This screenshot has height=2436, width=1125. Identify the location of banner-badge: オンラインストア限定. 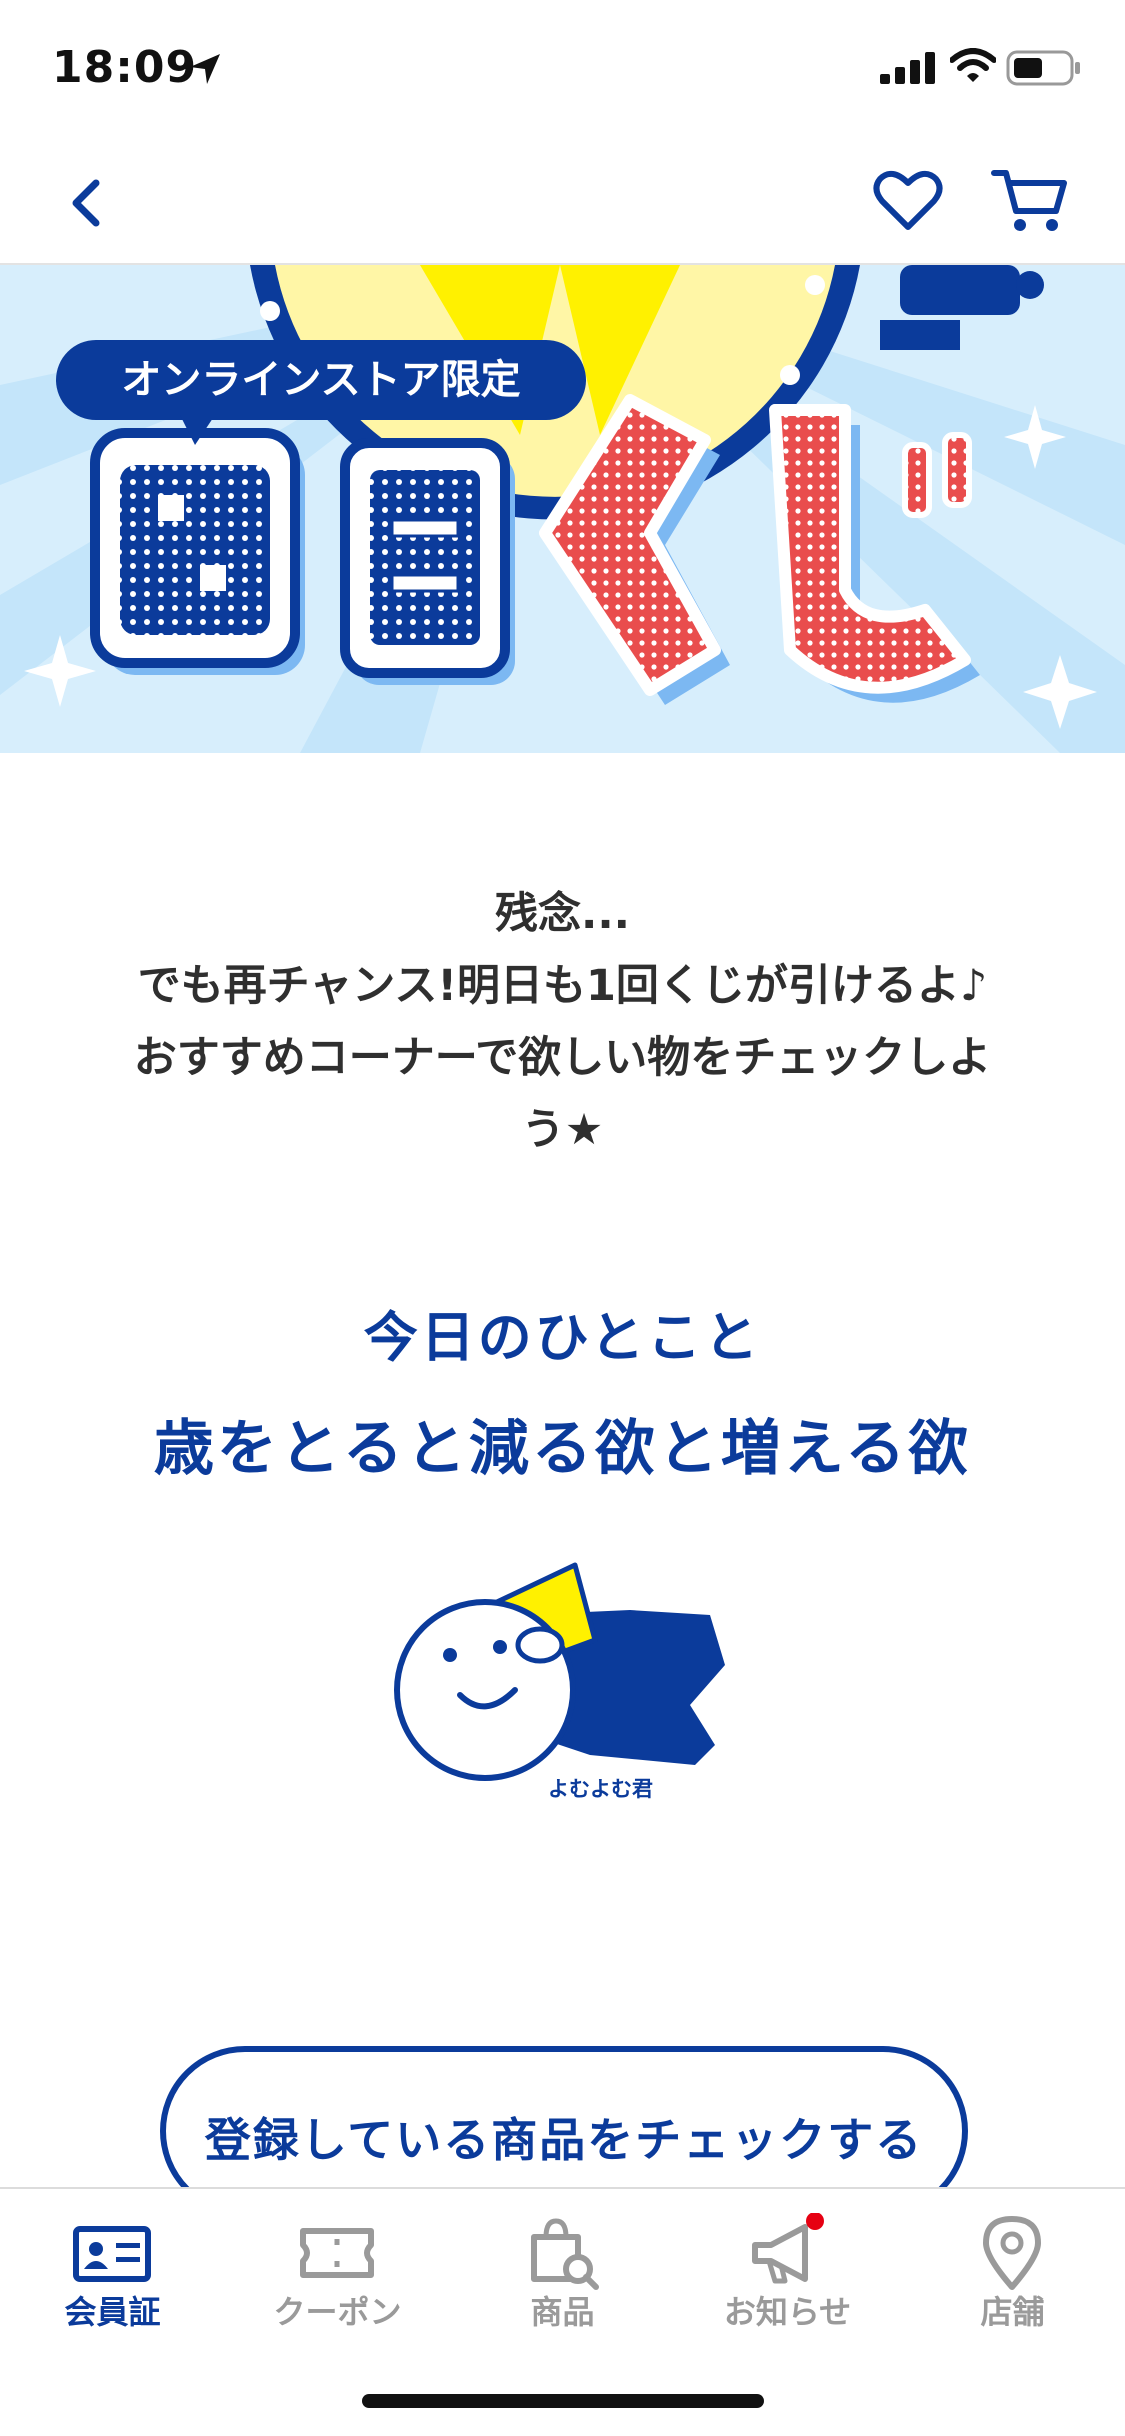
(320, 380).